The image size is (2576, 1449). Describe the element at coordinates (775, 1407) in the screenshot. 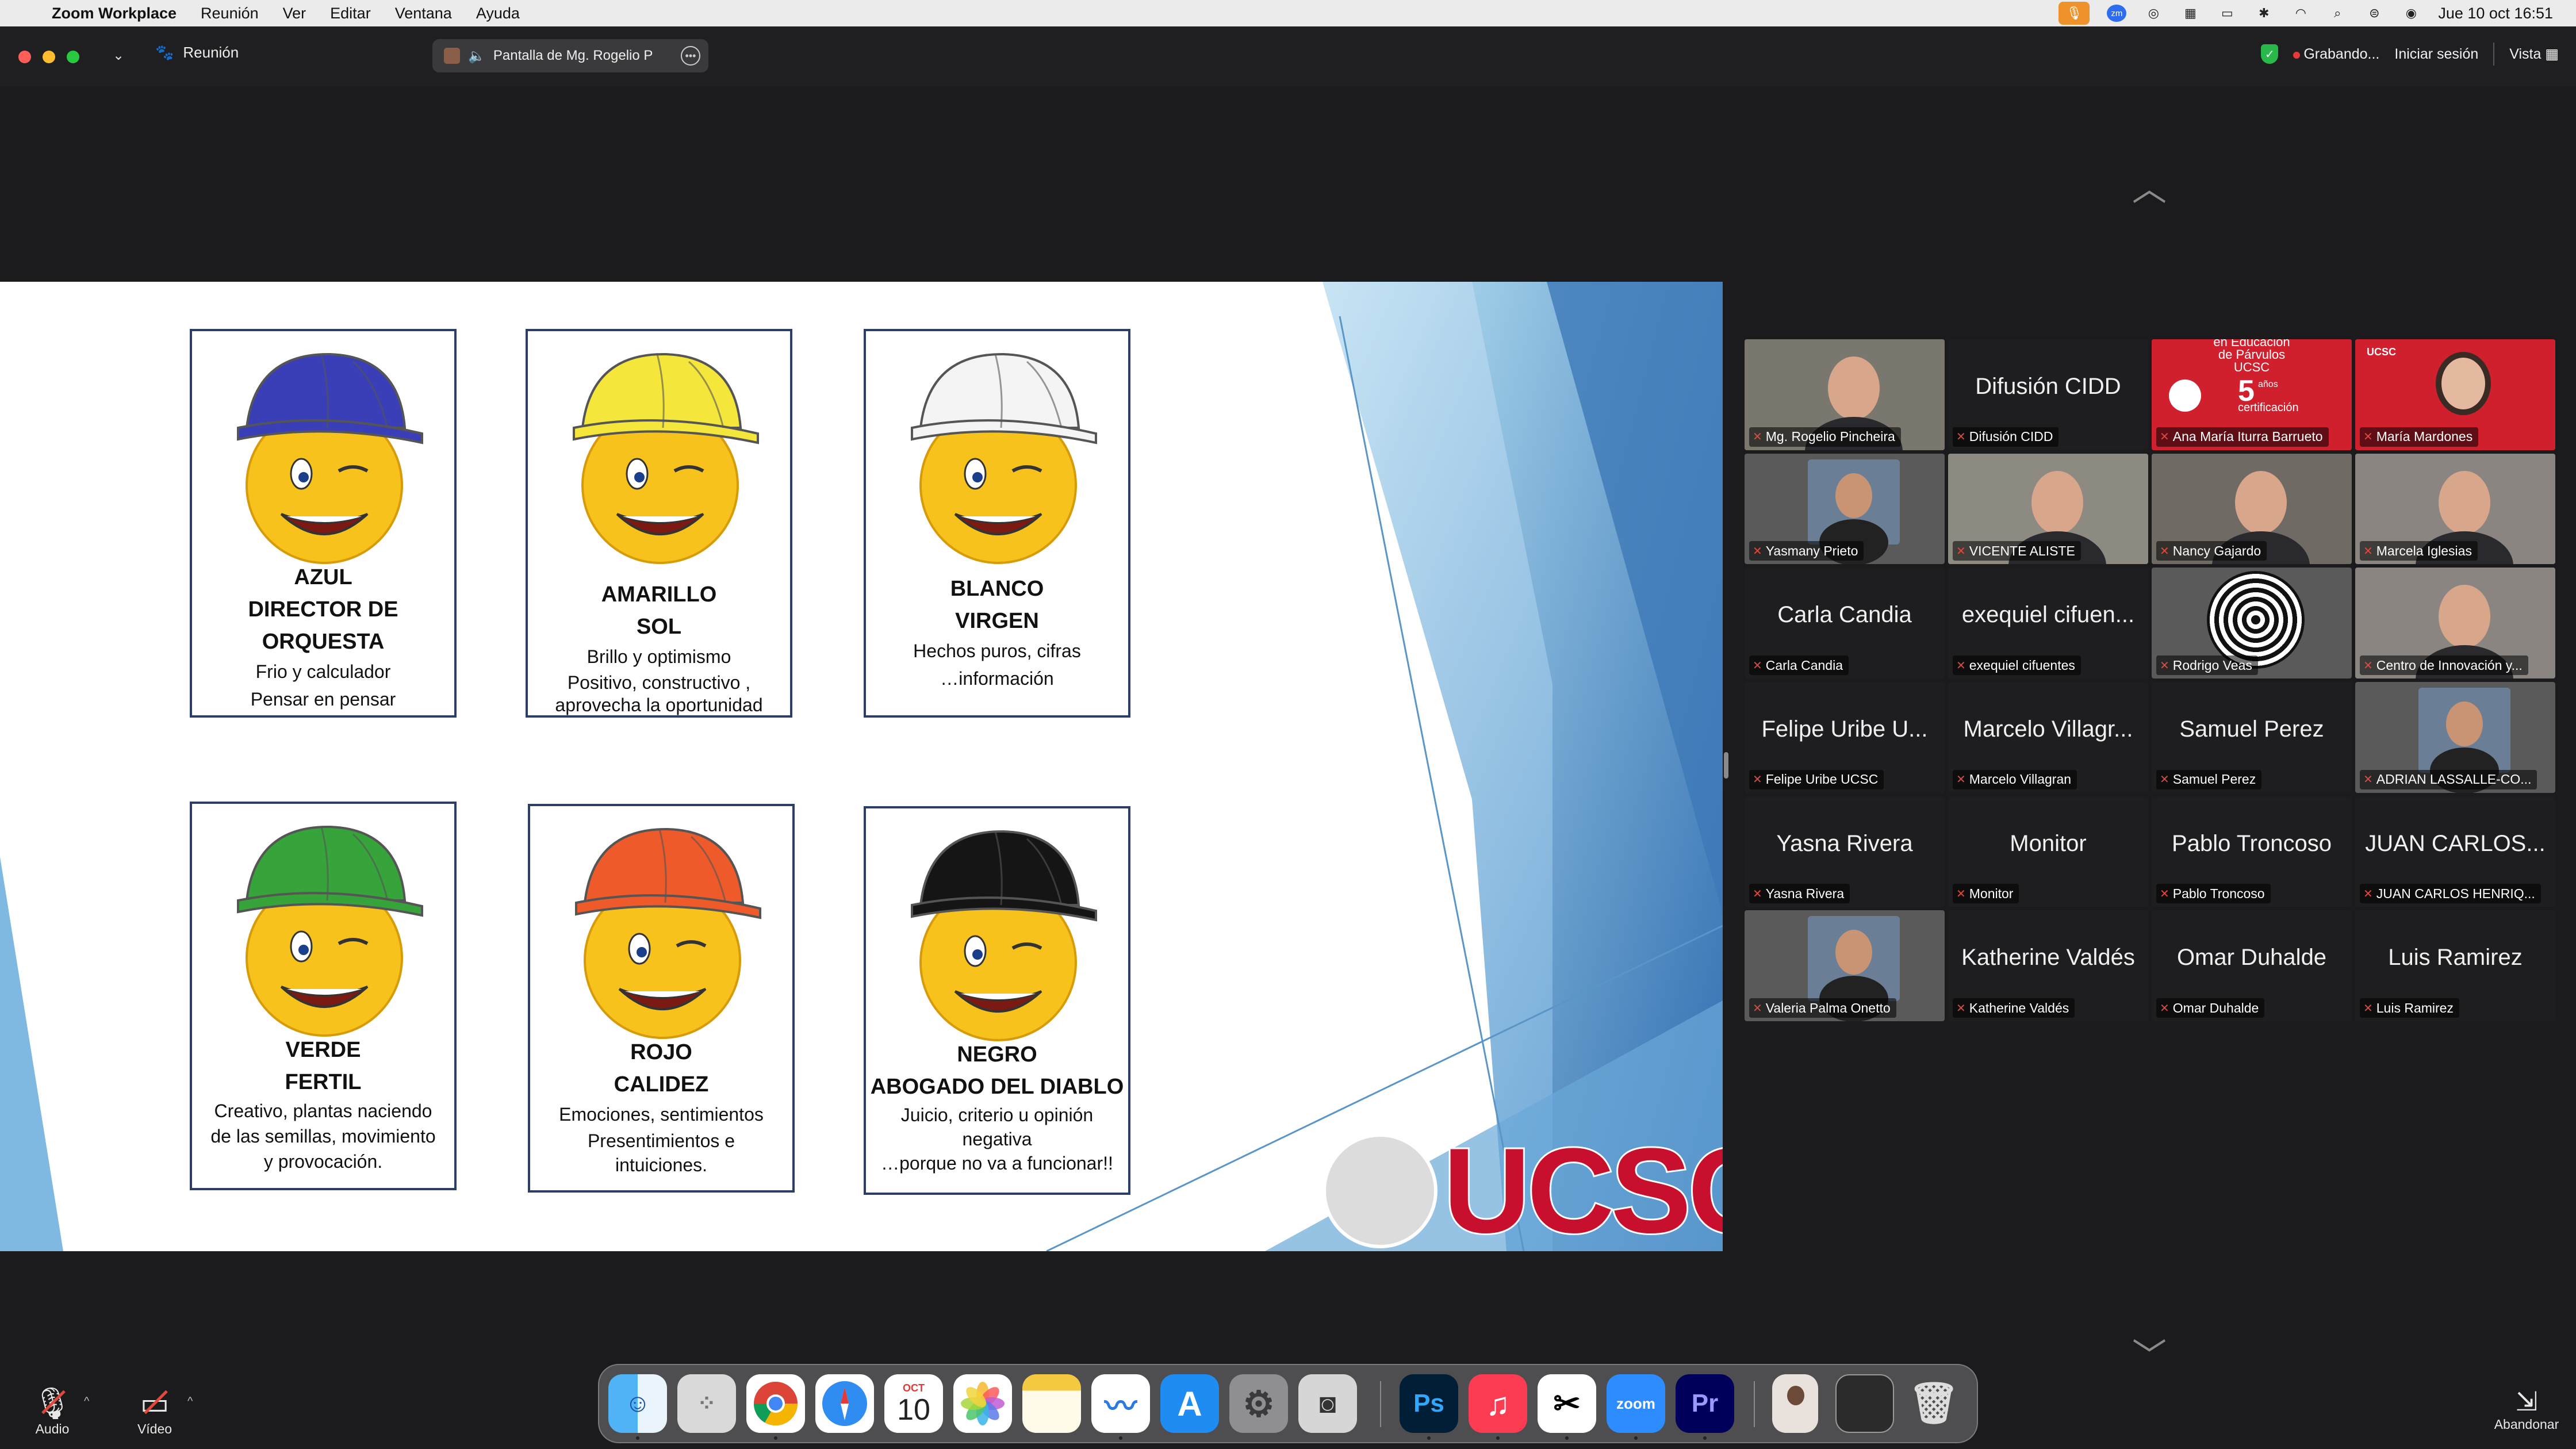

I see `chrome-icon` at that location.